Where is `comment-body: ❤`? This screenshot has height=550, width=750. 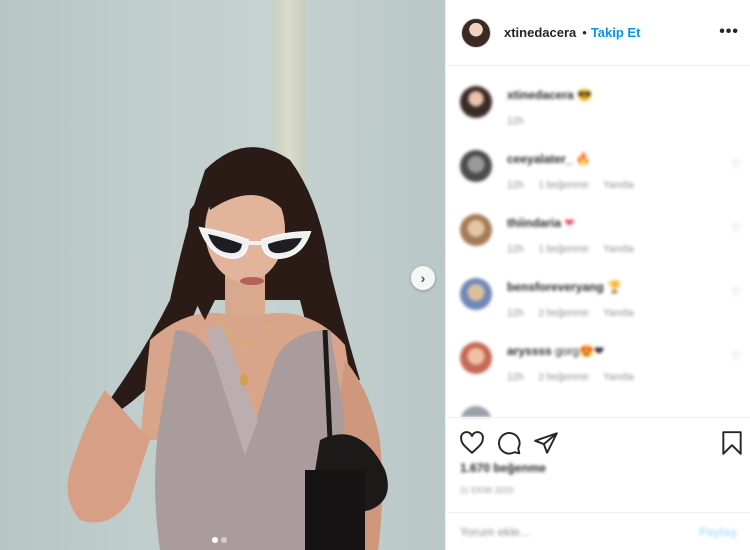 comment-body: ❤ is located at coordinates (569, 223).